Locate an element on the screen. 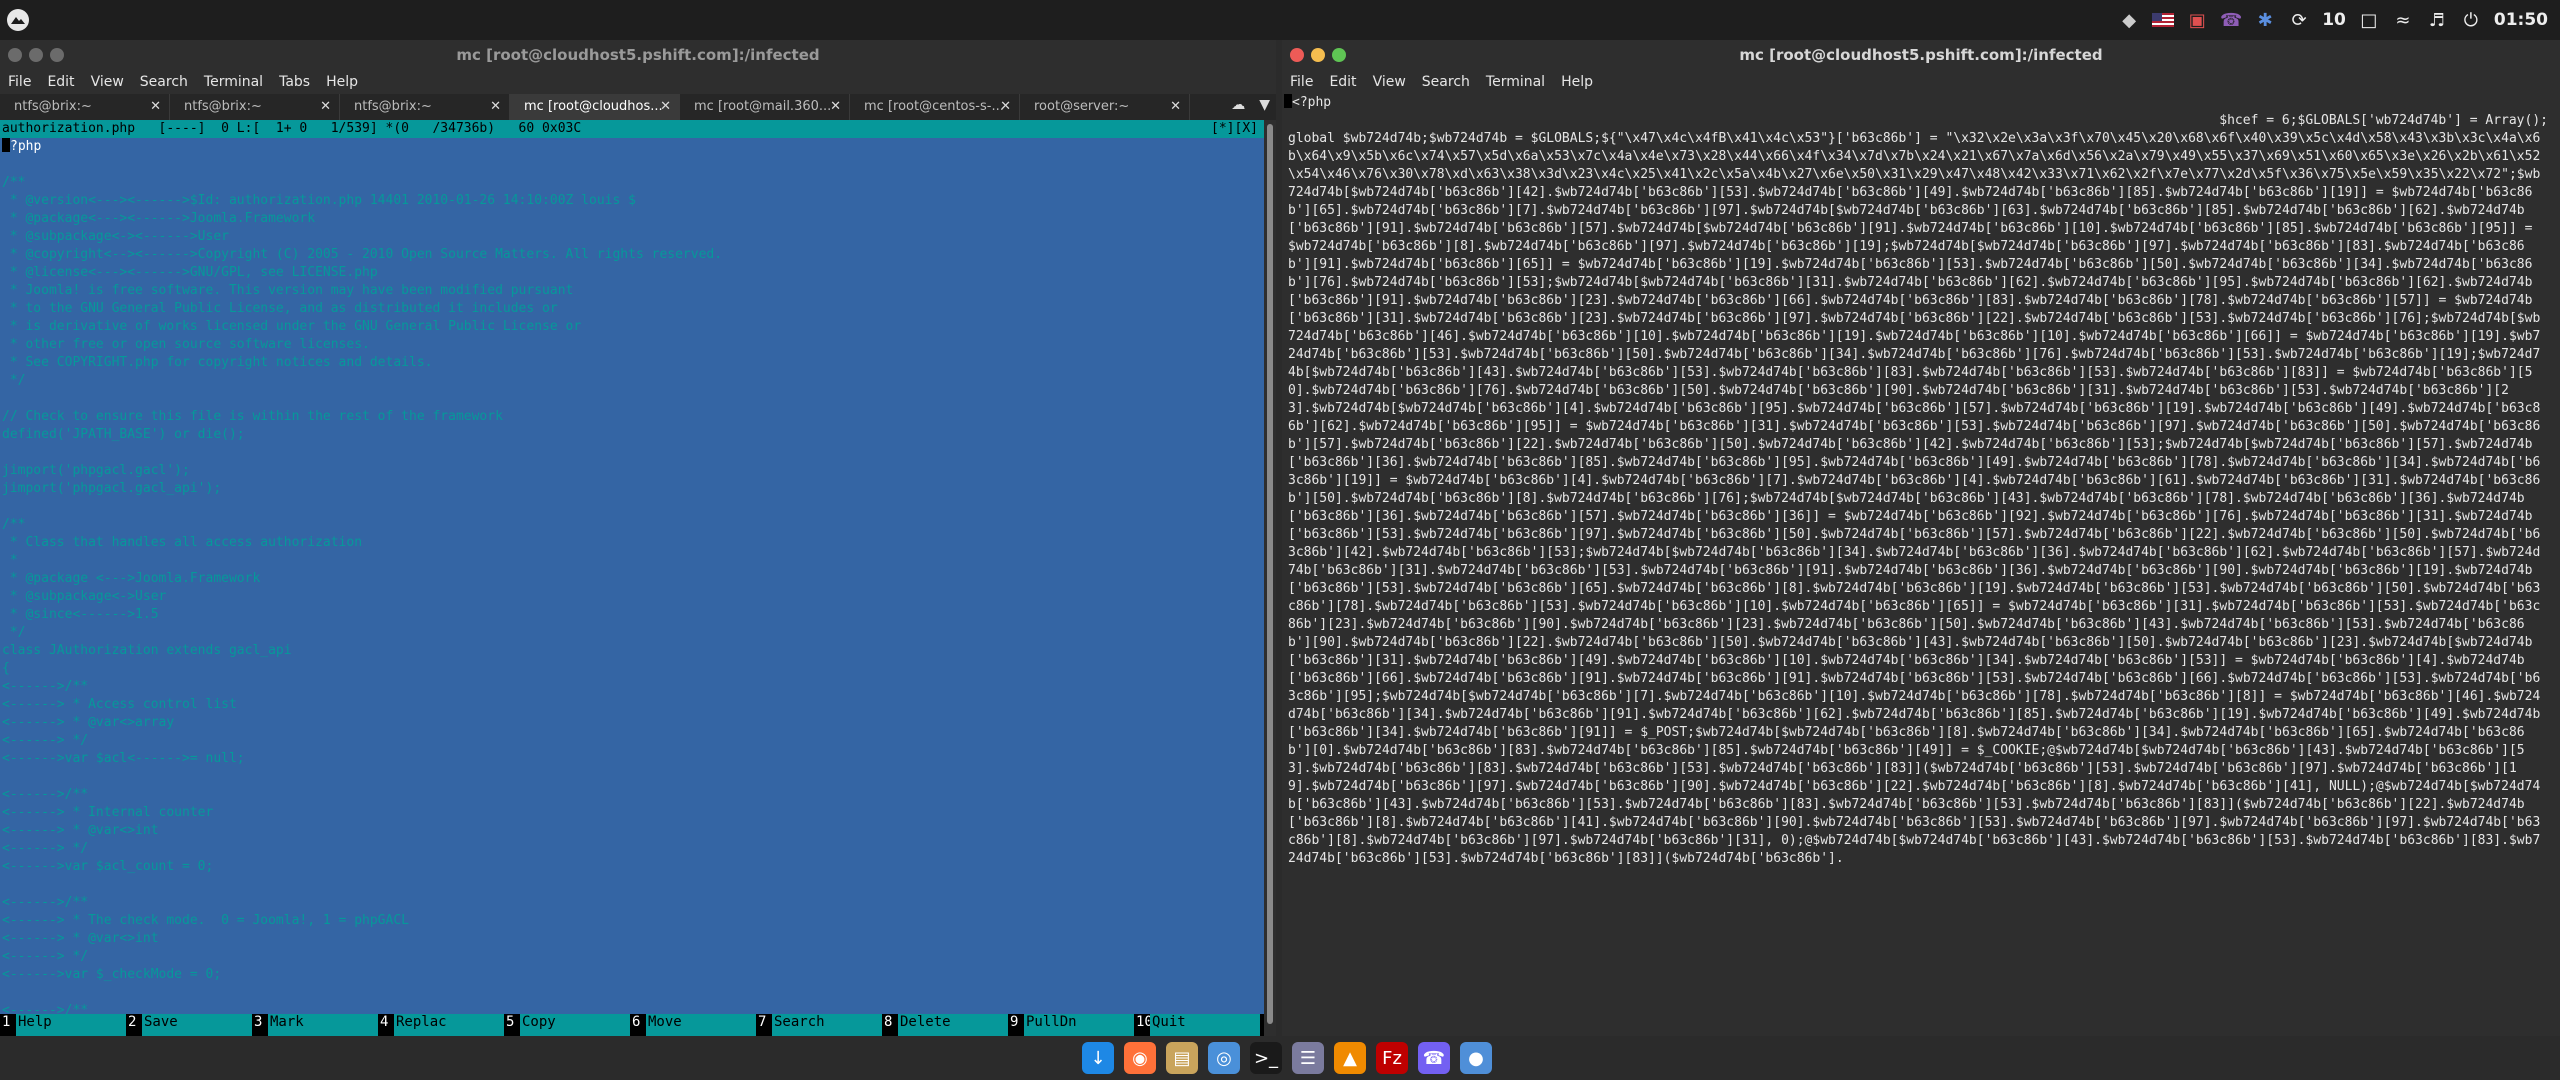 This screenshot has width=2560, height=1080. scrollbar is located at coordinates (1270, 578).